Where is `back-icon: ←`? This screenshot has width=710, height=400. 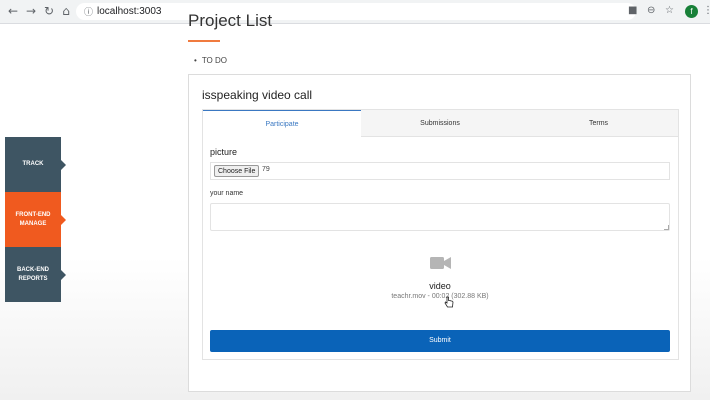
back-icon: ← is located at coordinates (13, 11).